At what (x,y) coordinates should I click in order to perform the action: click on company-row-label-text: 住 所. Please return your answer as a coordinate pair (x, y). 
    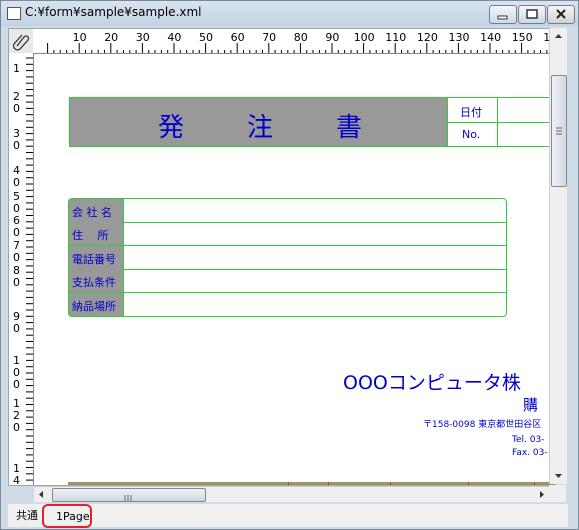
    Looking at the image, I should click on (90, 236).